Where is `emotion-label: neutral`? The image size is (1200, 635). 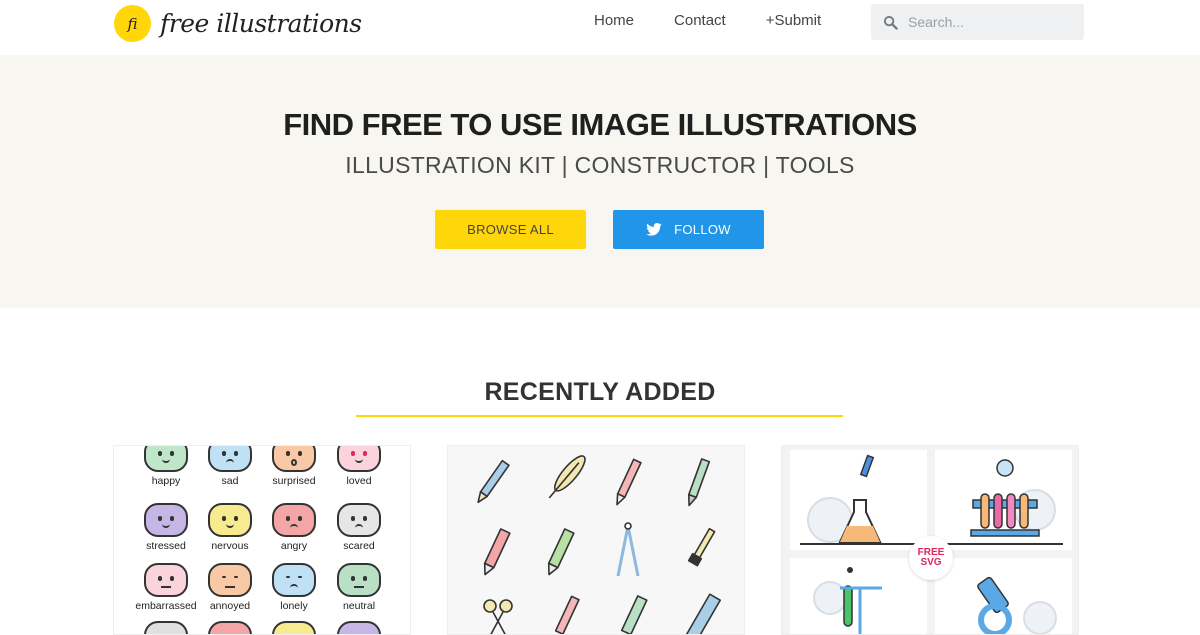
emotion-label: neutral is located at coordinates (359, 606).